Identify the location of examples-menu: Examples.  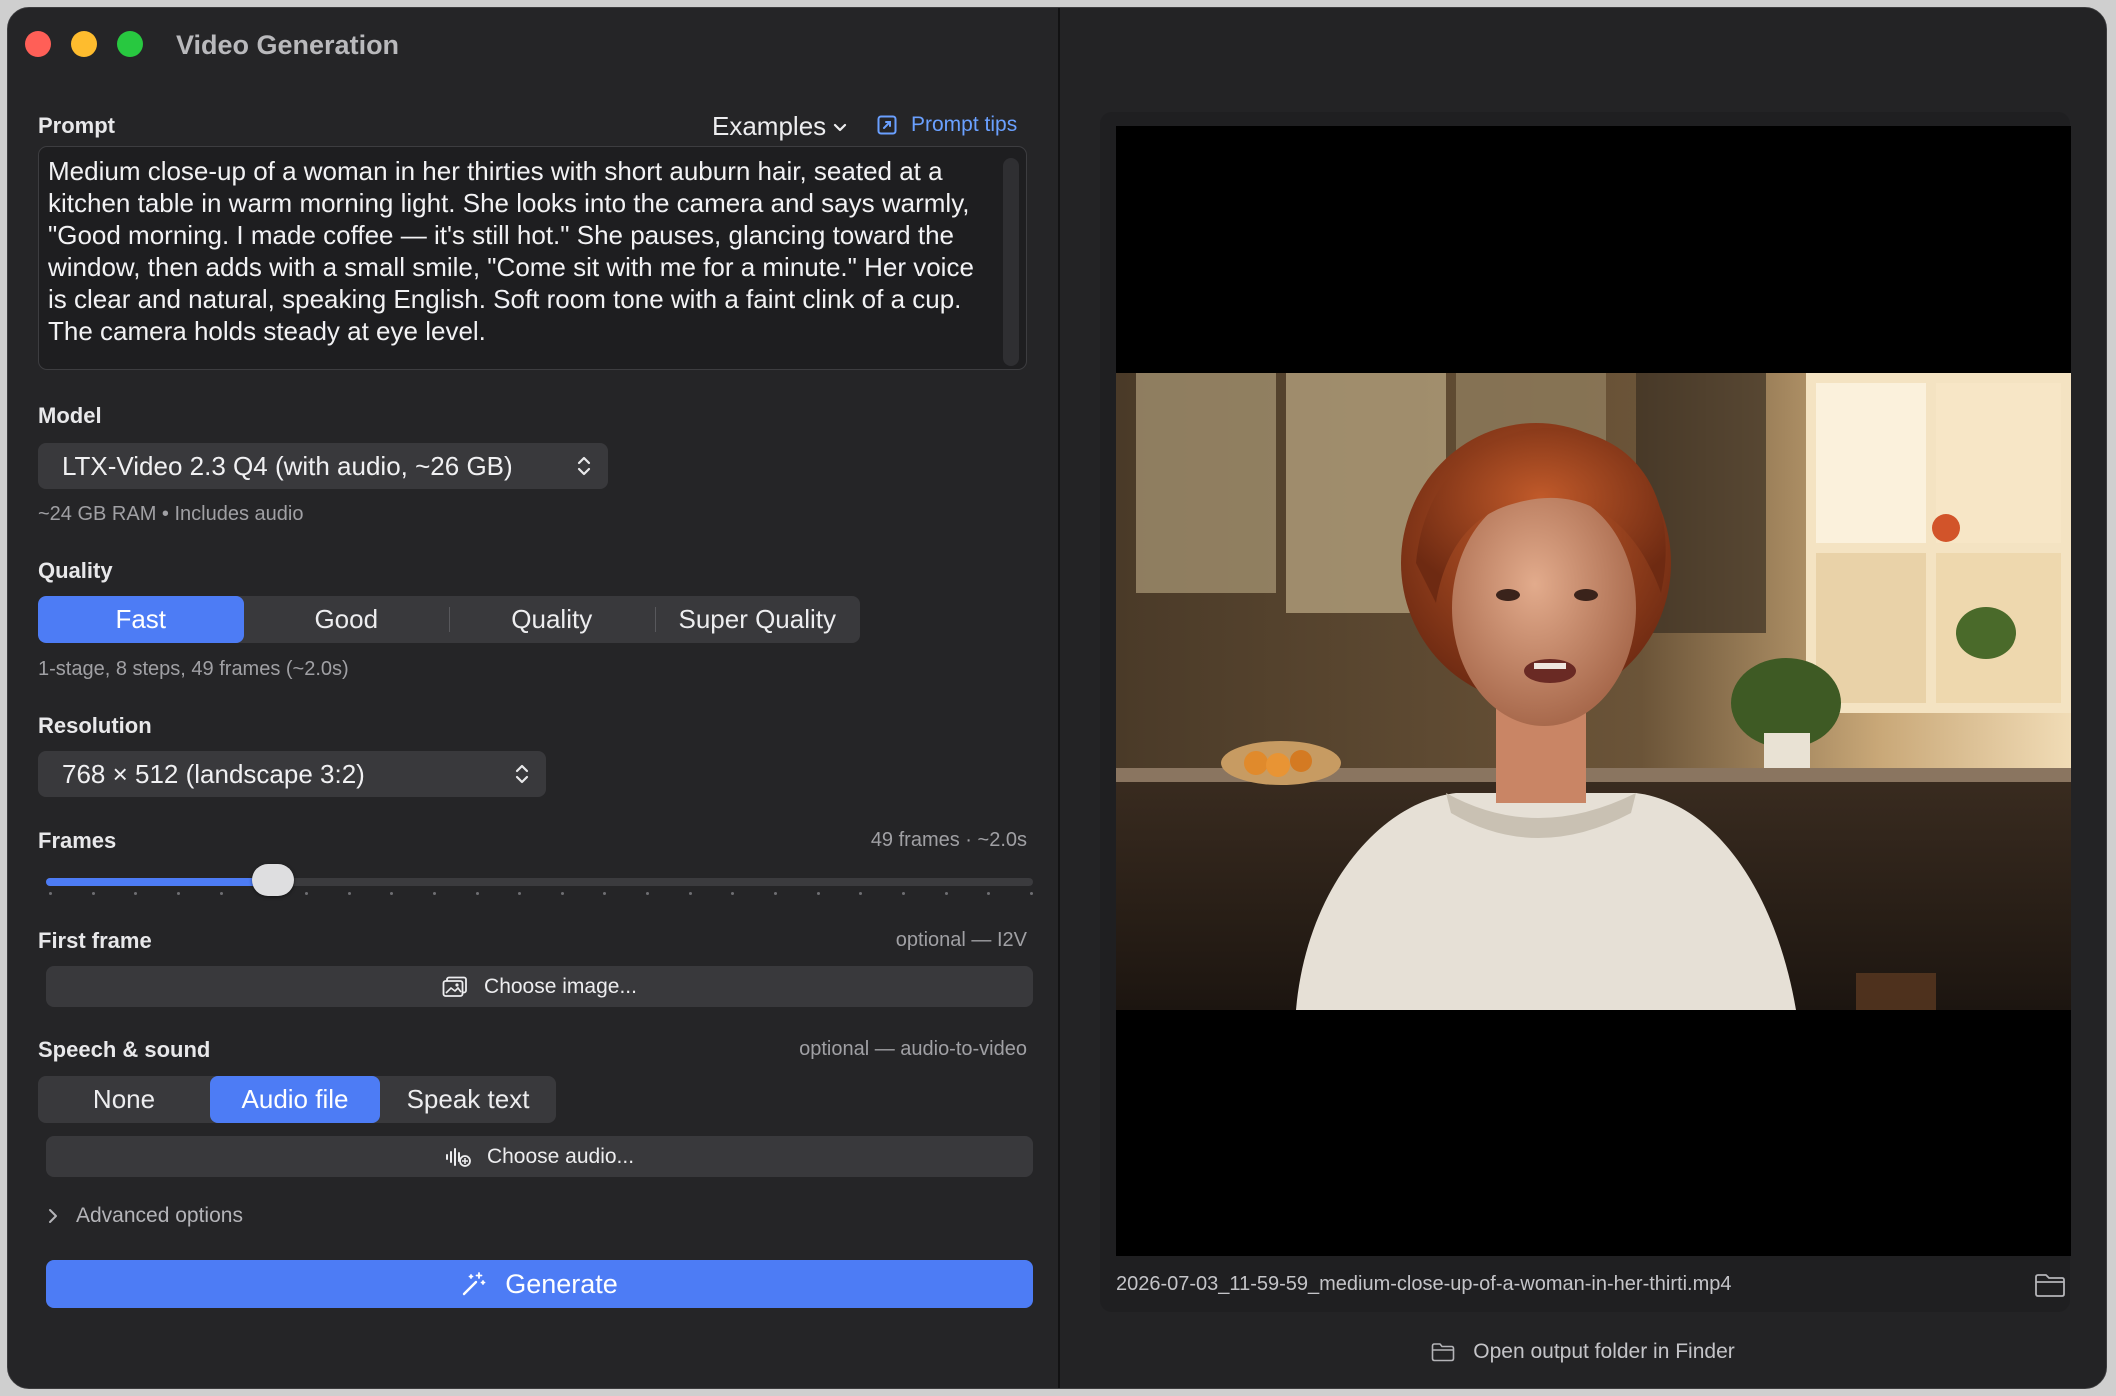
(780, 126).